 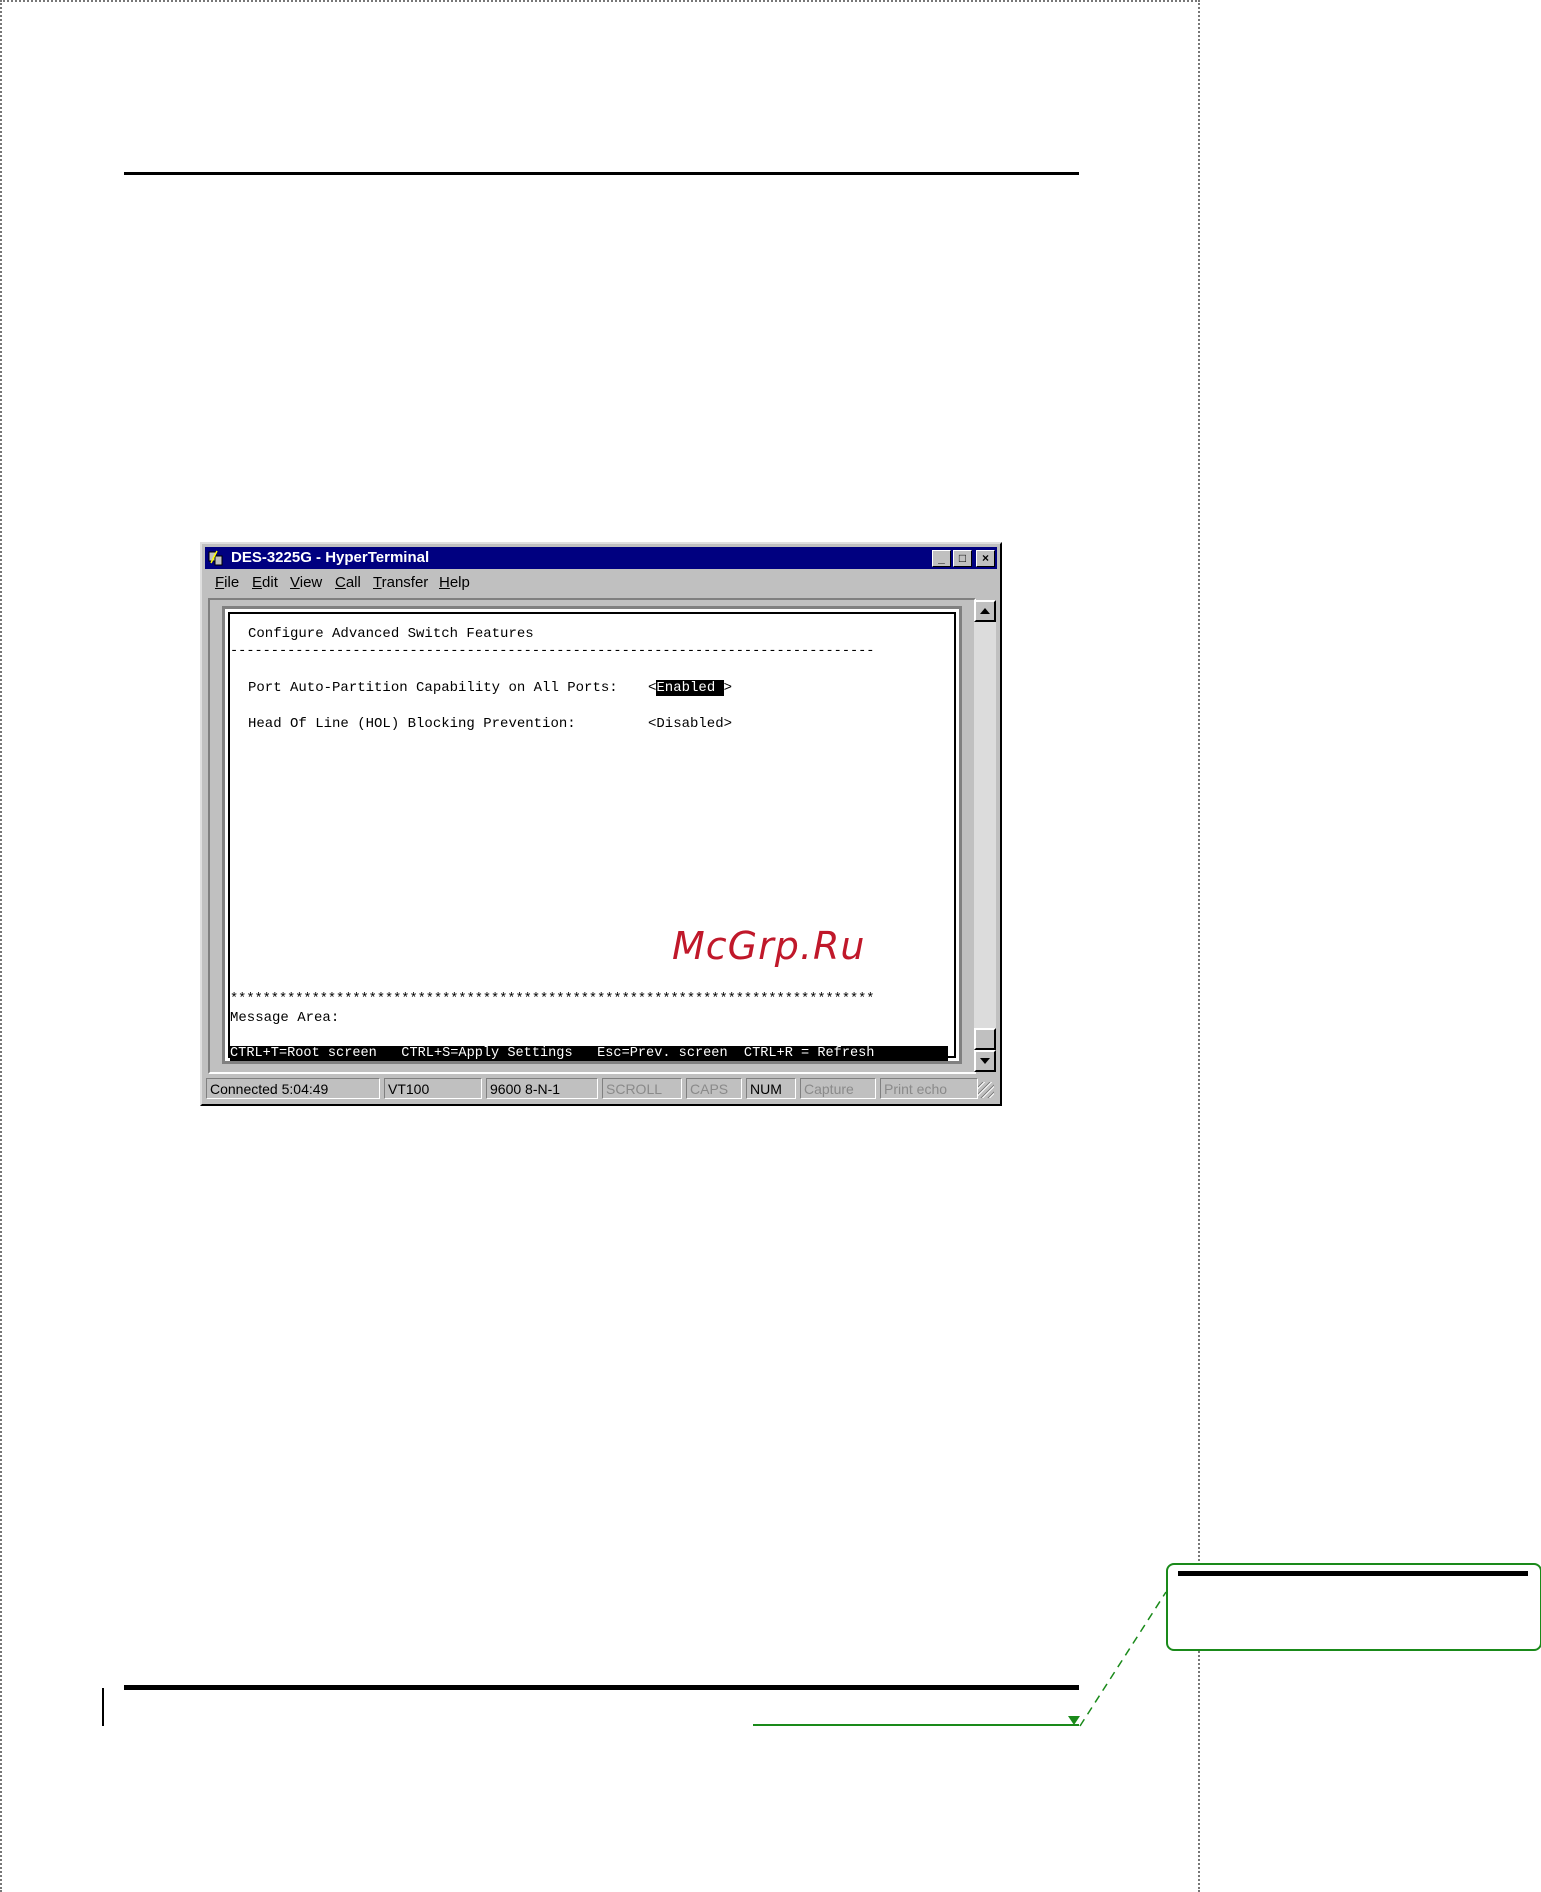 I want to click on menu-call: Call, so click(x=348, y=582).